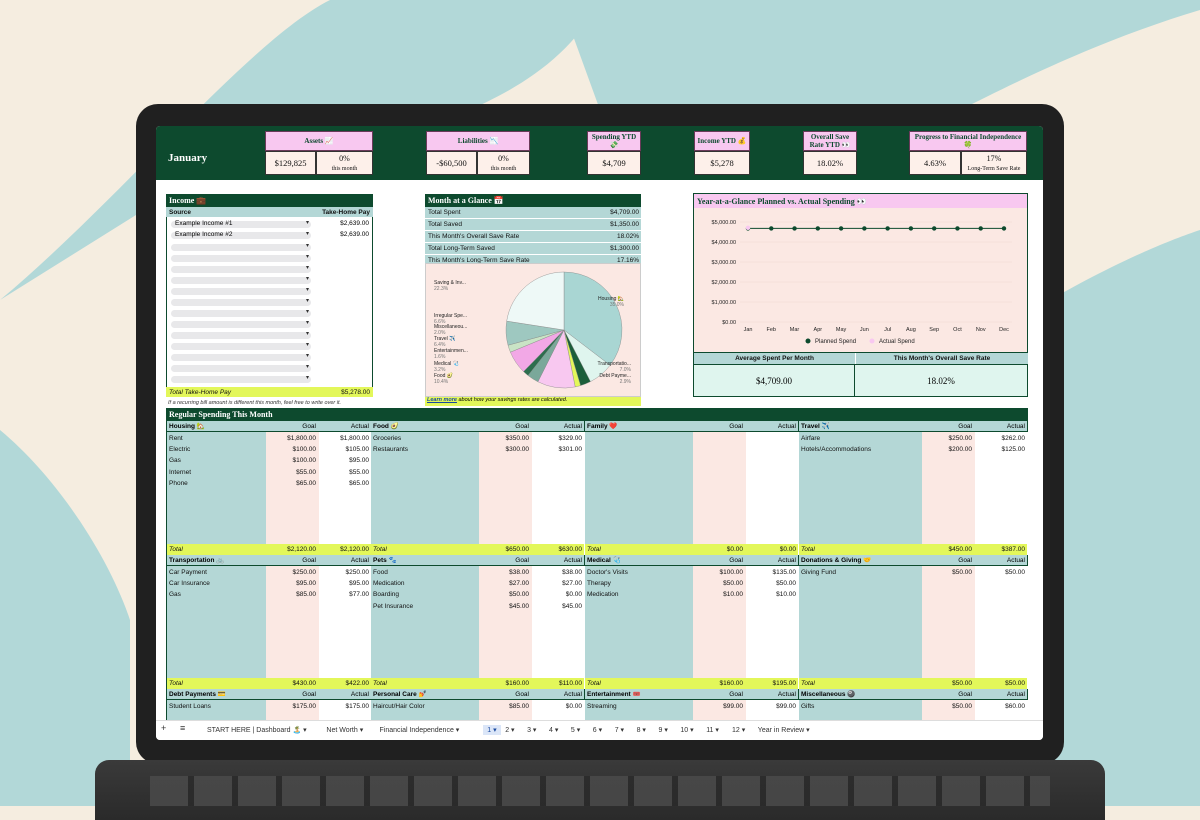 This screenshot has height=820, width=1200. What do you see at coordinates (474, 236) in the screenshot?
I see `glance-label: This Month's Overall Save Rate` at bounding box center [474, 236].